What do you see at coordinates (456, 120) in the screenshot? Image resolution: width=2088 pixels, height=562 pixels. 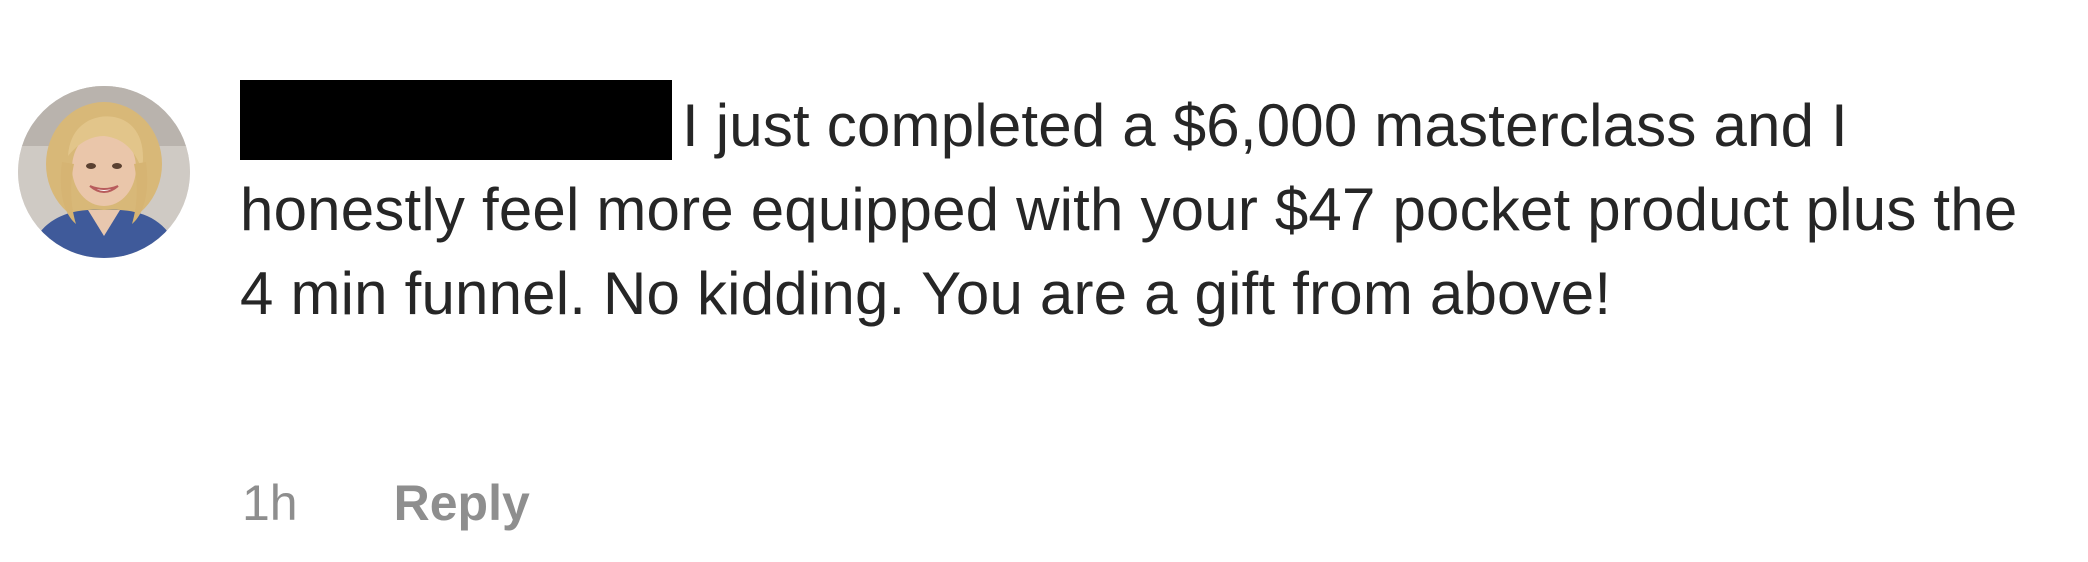 I see `redacted-username` at bounding box center [456, 120].